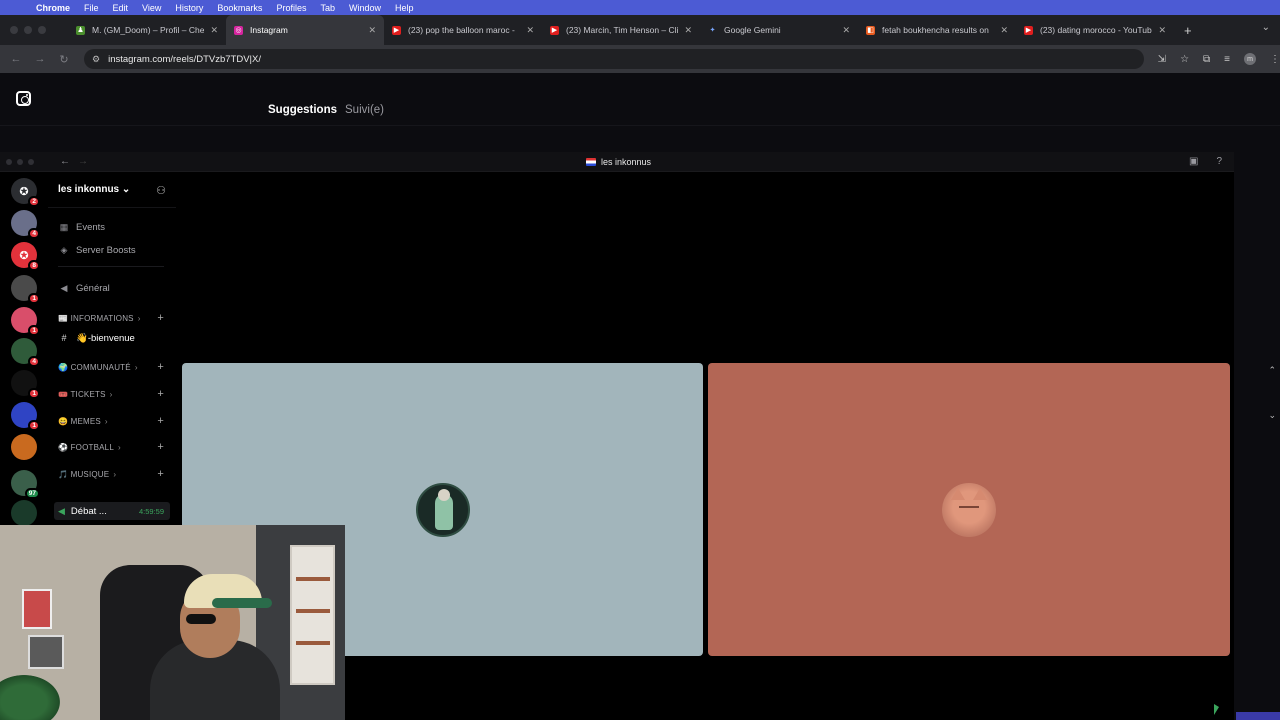 This screenshot has height=720, width=1280. I want to click on server-icon: ✪ 8, so click(25, 256).